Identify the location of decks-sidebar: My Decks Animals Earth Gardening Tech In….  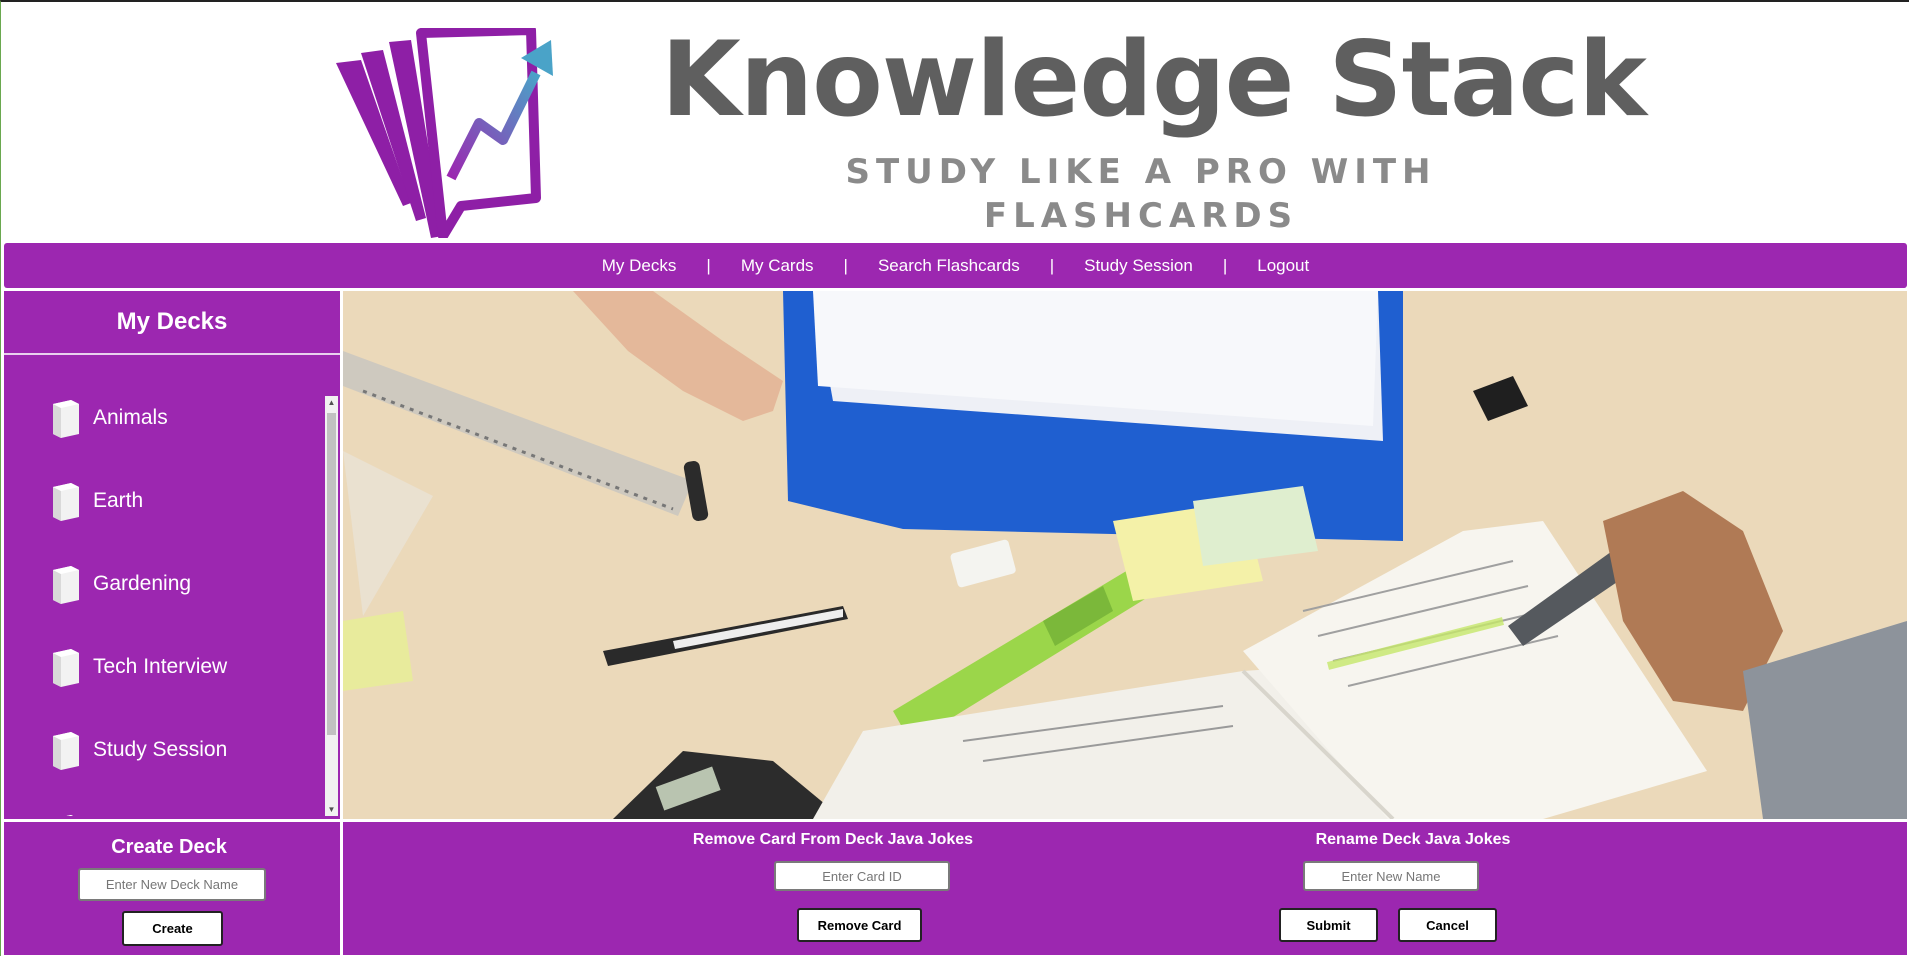
(172, 555).